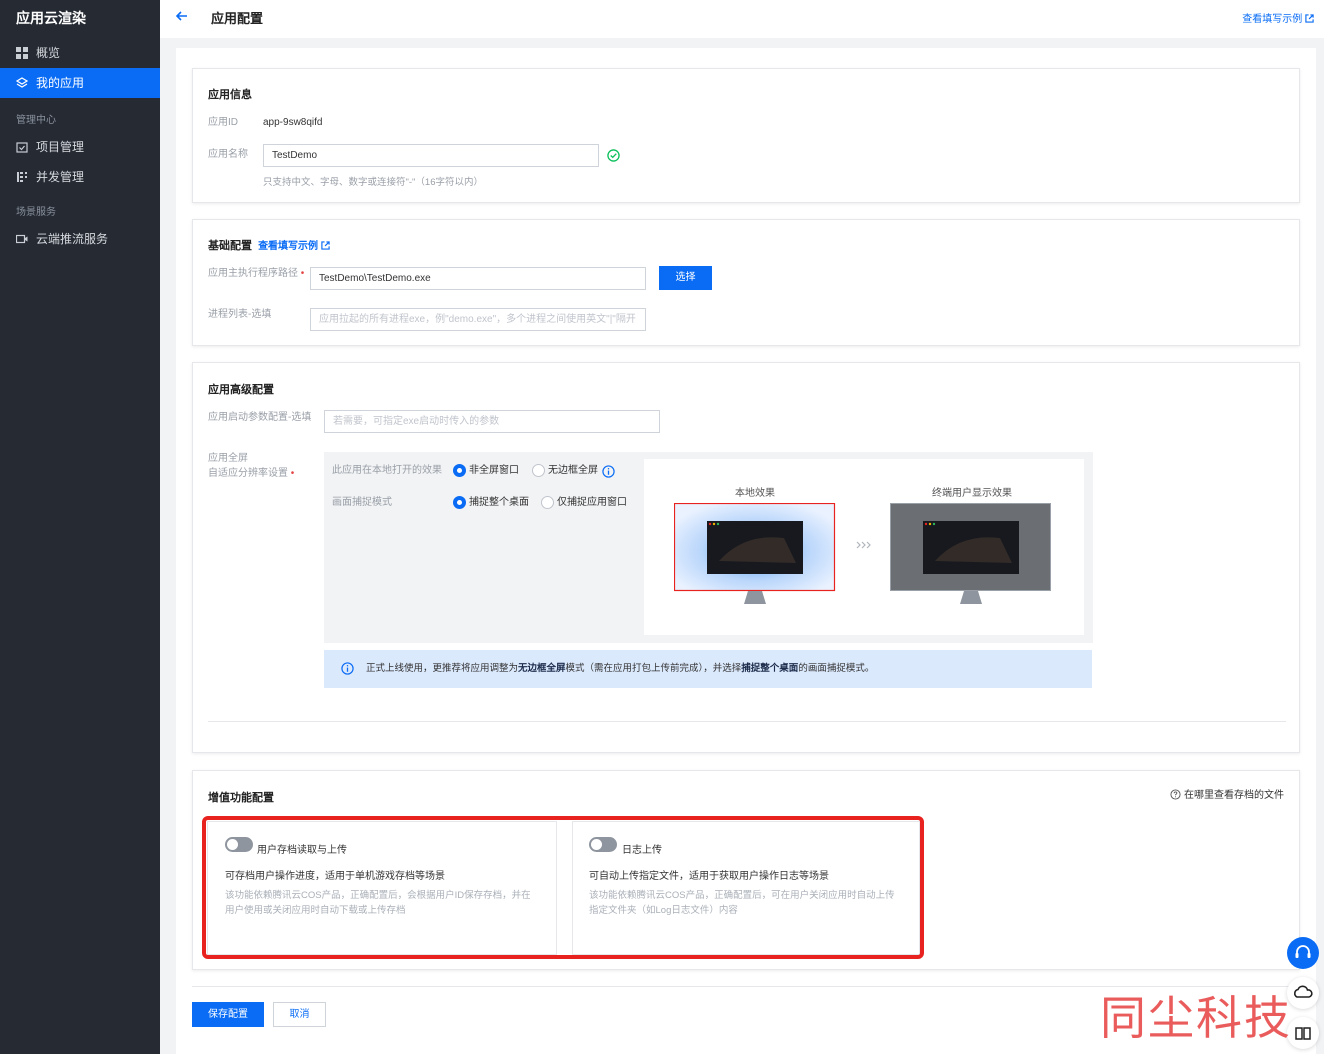 The image size is (1324, 1054). I want to click on list-icon, so click(22, 177).